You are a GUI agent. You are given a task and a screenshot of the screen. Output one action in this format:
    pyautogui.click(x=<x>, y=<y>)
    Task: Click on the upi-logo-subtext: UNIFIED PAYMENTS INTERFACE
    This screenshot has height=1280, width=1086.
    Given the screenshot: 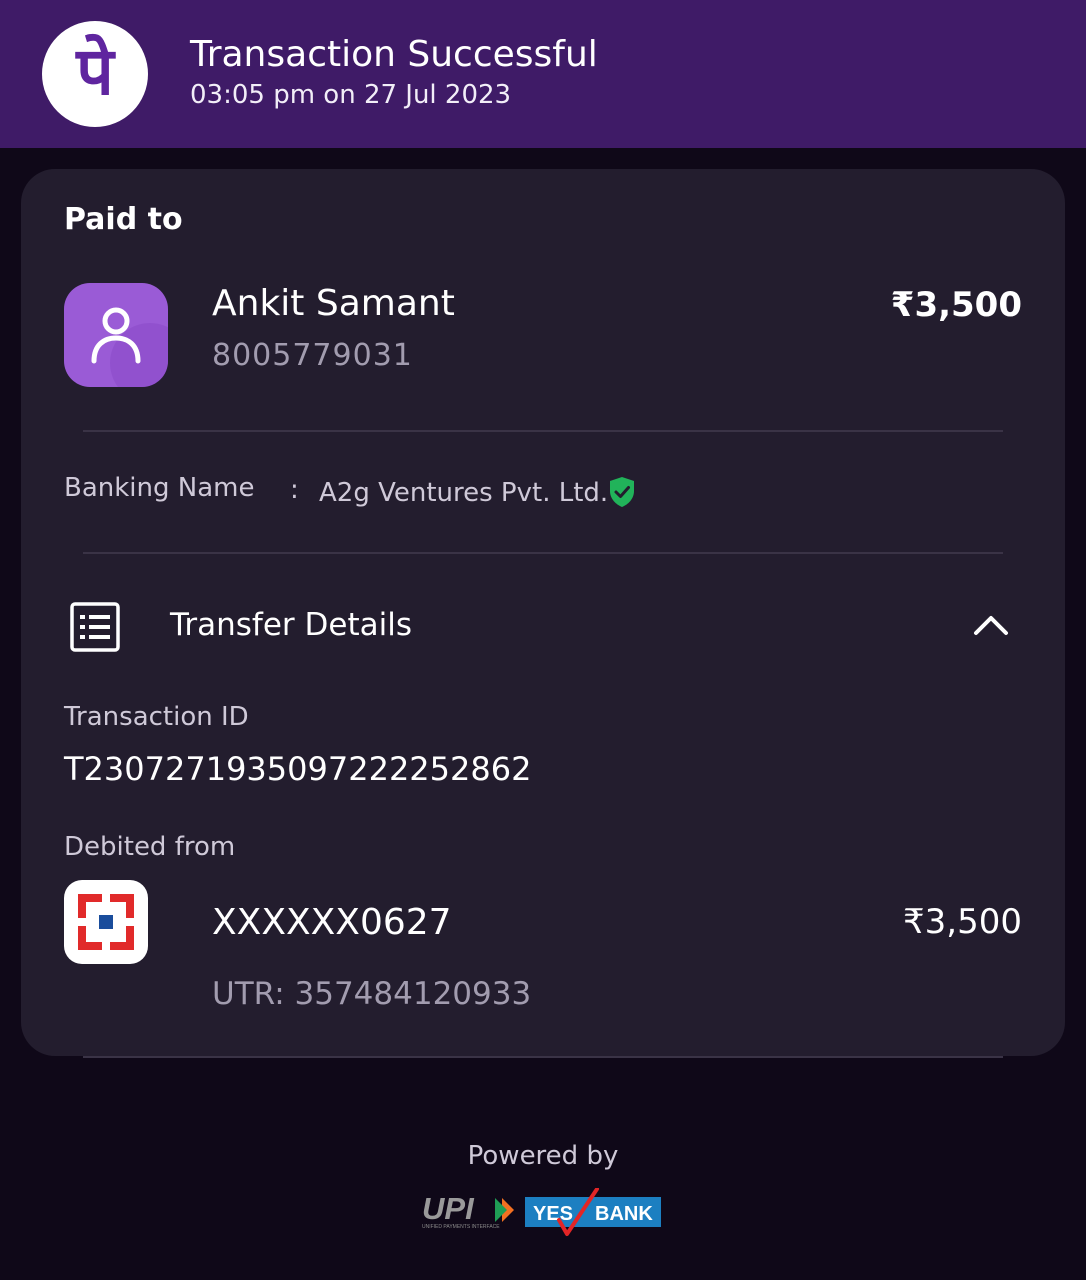 What is the action you would take?
    pyautogui.click(x=461, y=1227)
    